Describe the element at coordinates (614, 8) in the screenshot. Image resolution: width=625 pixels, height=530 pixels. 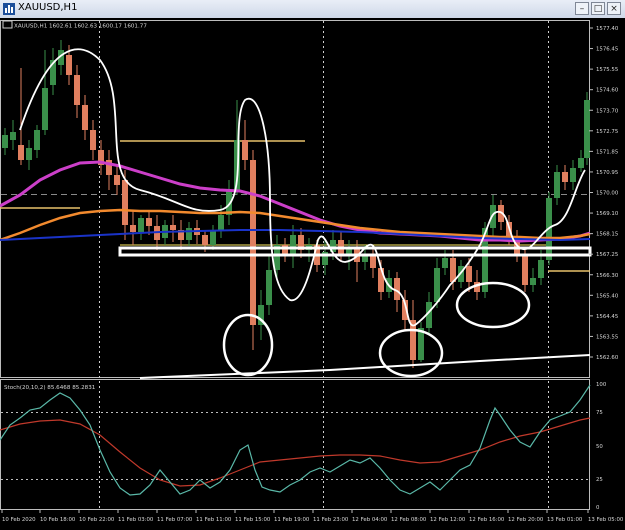
I see `close-button: ×` at that location.